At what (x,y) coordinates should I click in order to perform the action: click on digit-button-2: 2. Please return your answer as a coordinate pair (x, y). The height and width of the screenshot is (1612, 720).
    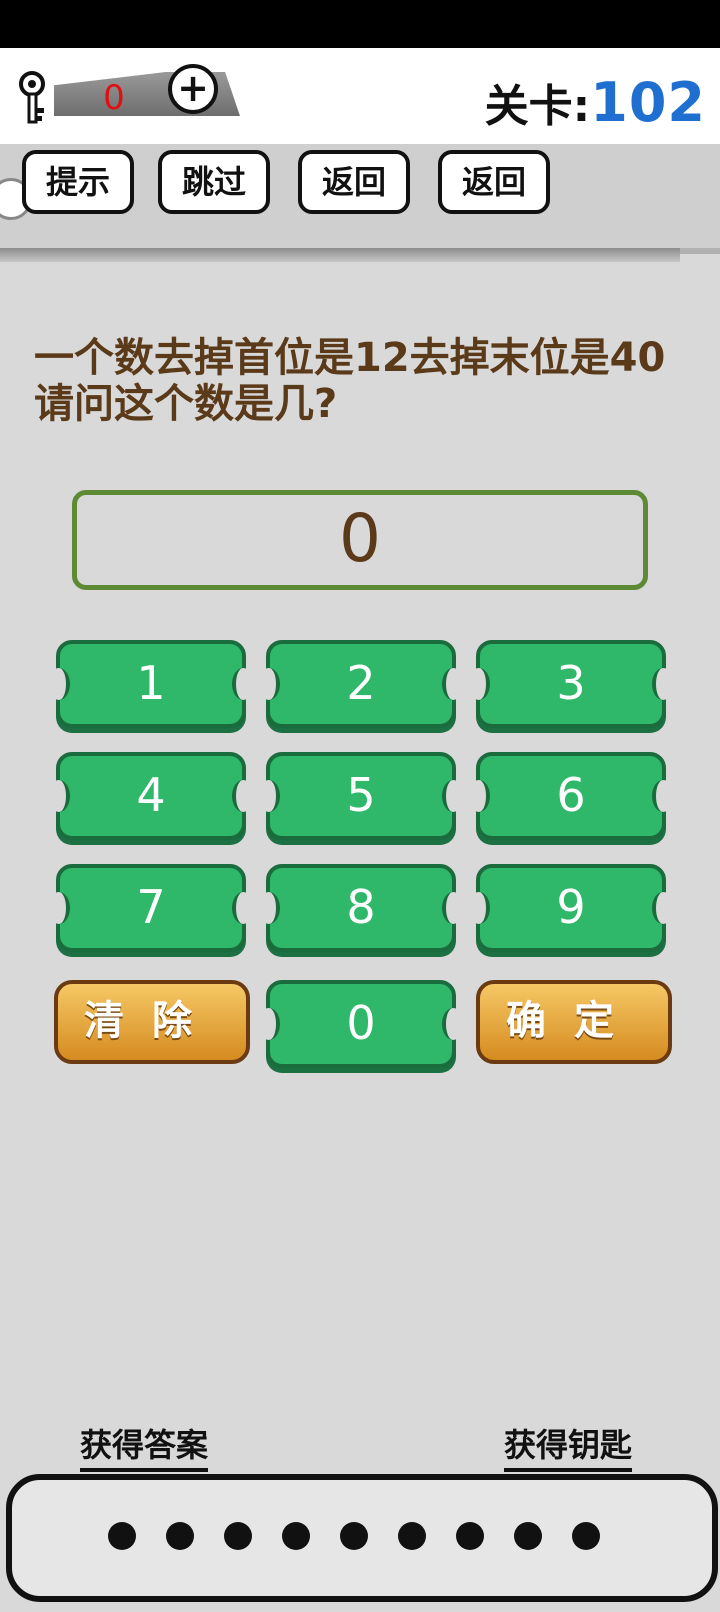
    Looking at the image, I should click on (361, 684).